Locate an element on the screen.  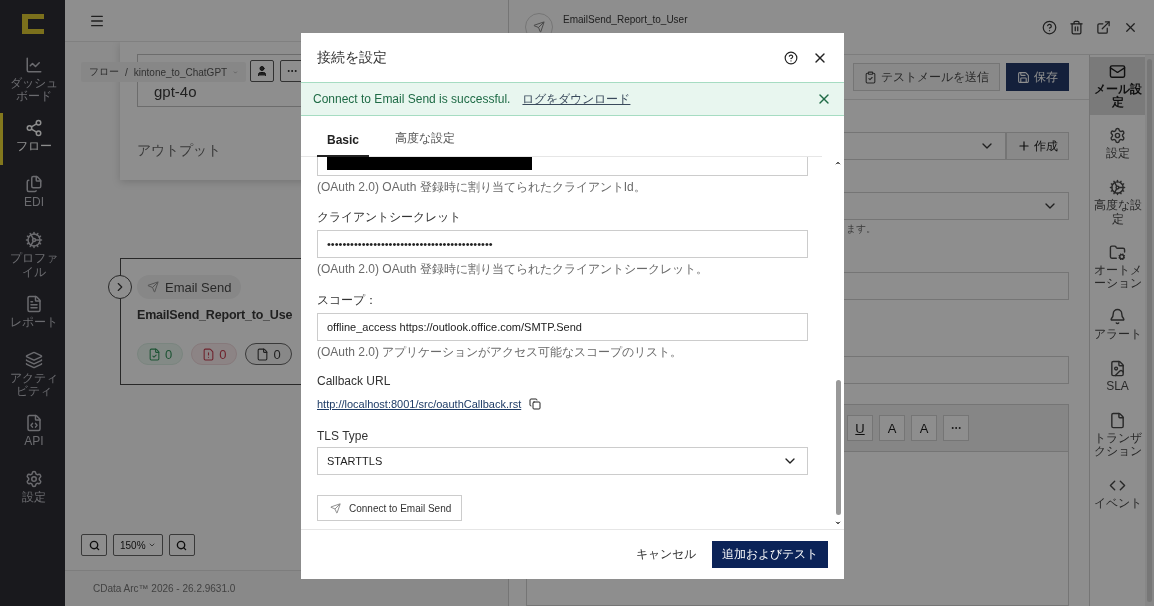
field-hint: (OAuth 2.0) OAuth 登録時に割り当てられたクライアントシークレット。 is located at coordinates (513, 269).